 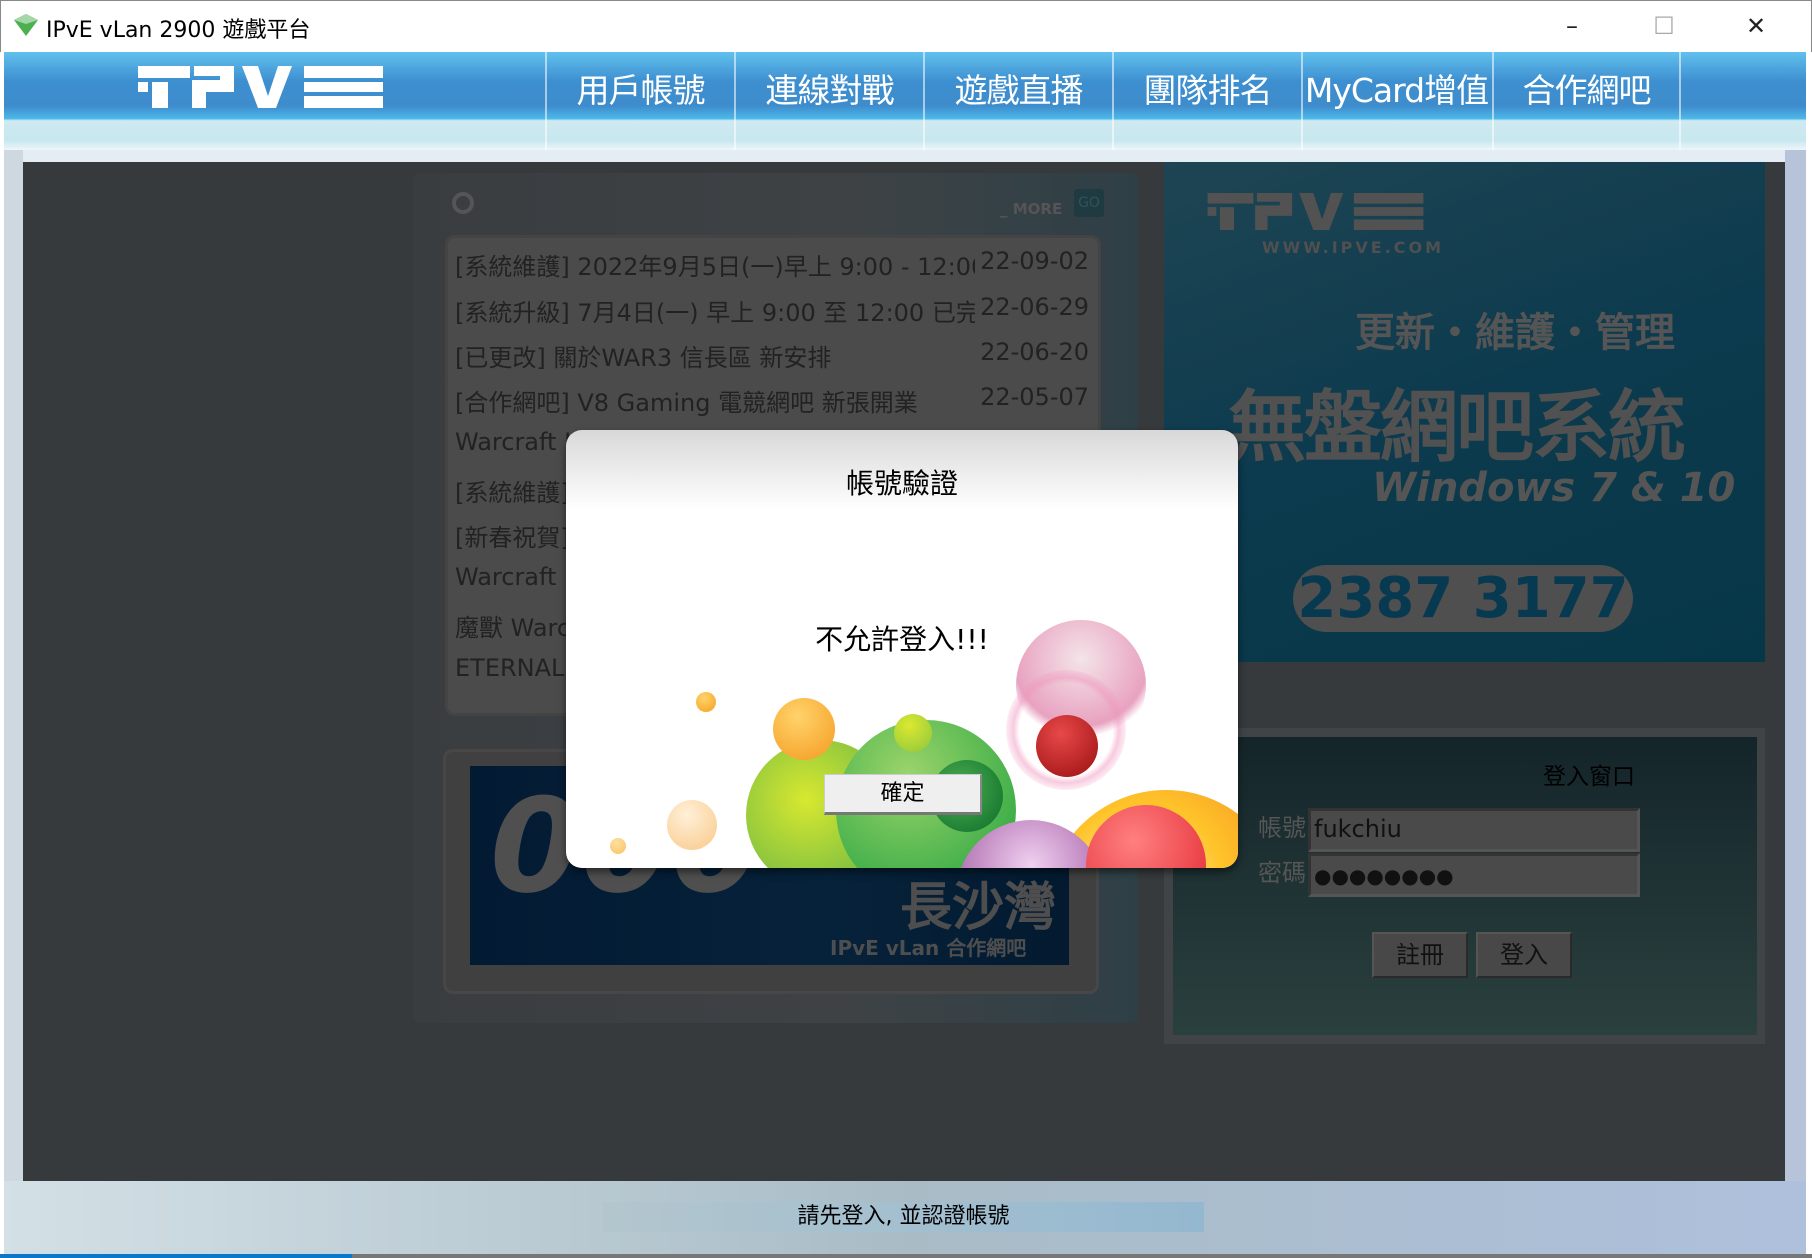 I want to click on news-item: [已更改] 關於WAR3 信長區 新安排 22-06-20, so click(x=775, y=358).